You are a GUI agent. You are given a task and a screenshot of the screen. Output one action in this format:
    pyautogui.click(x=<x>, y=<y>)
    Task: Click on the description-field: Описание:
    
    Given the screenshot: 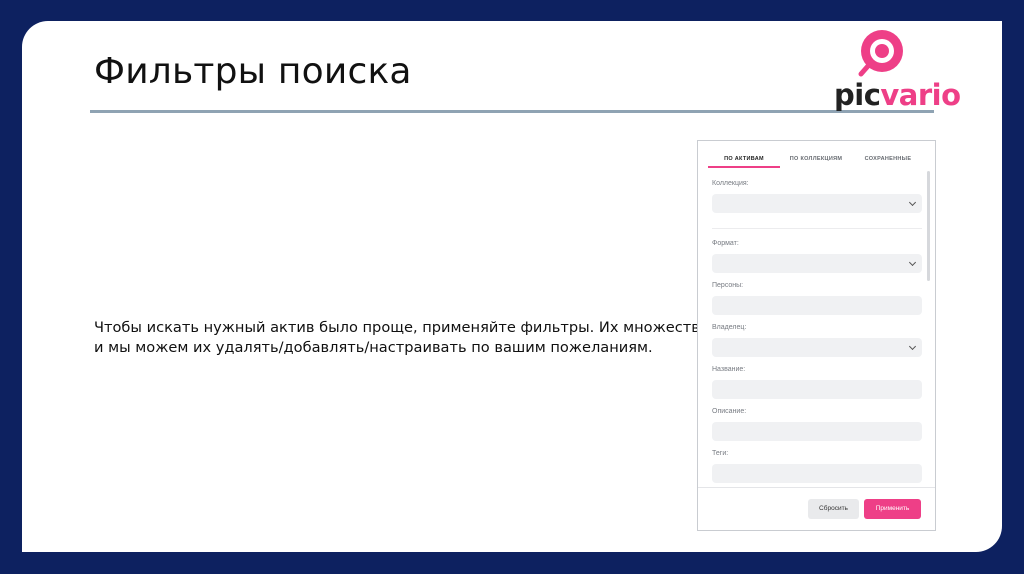 What is the action you would take?
    pyautogui.click(x=817, y=424)
    